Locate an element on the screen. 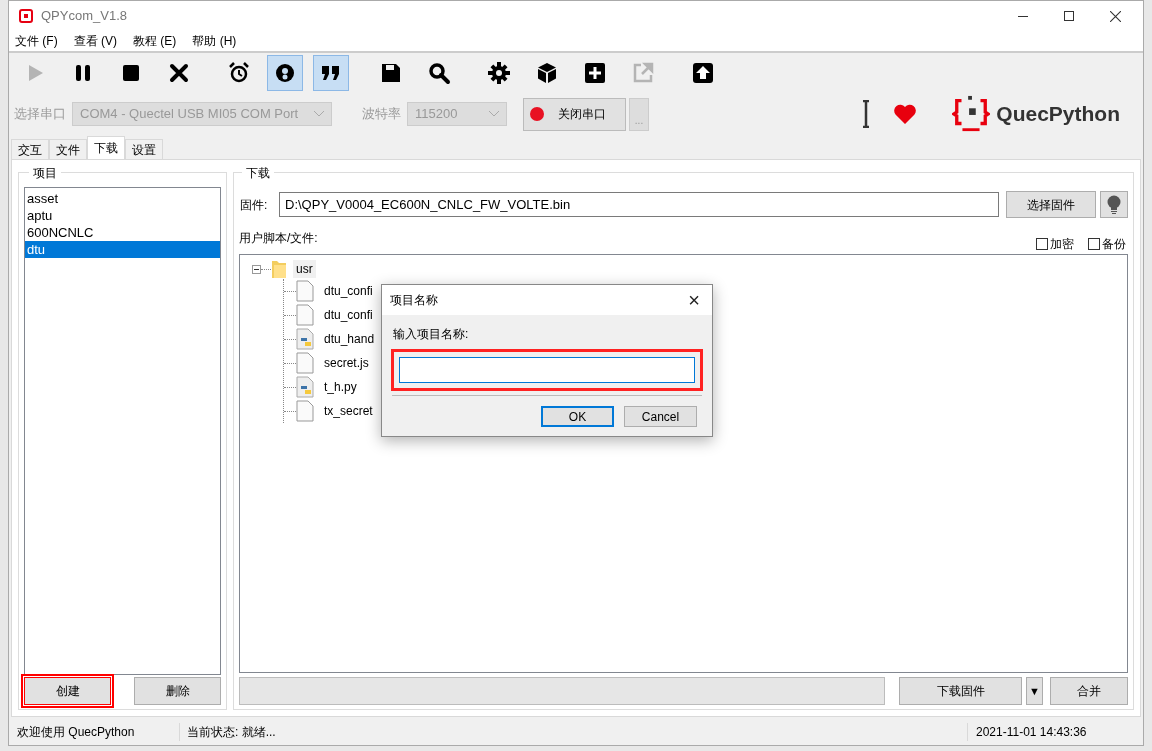 This screenshot has height=751, width=1152. window-title: QPYcom_V1.8 is located at coordinates (84, 16).